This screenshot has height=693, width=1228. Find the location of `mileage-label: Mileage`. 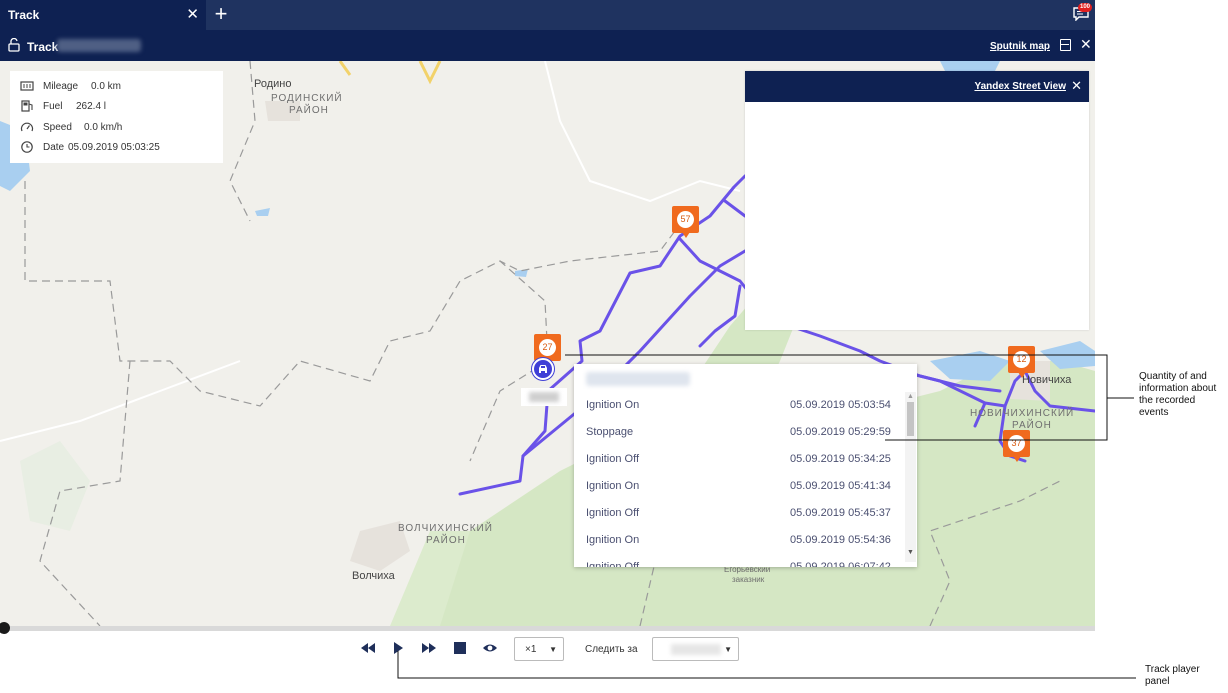

mileage-label: Mileage is located at coordinates (61, 86).